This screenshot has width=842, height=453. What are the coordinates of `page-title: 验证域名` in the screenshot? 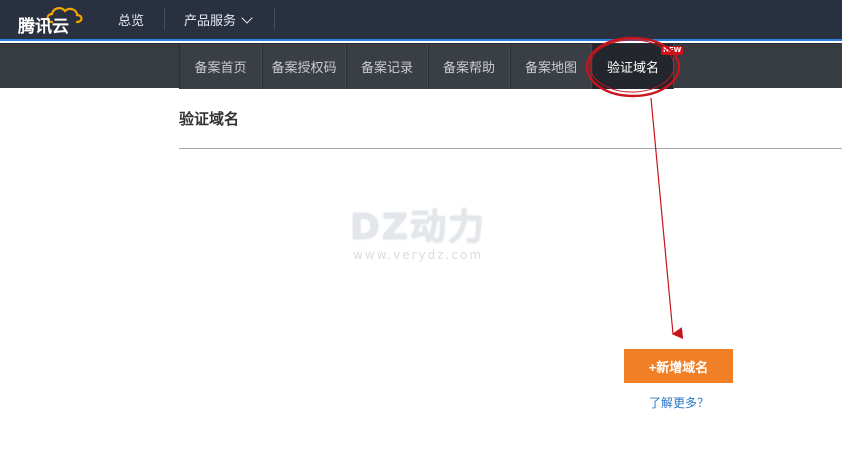 It's located at (209, 119).